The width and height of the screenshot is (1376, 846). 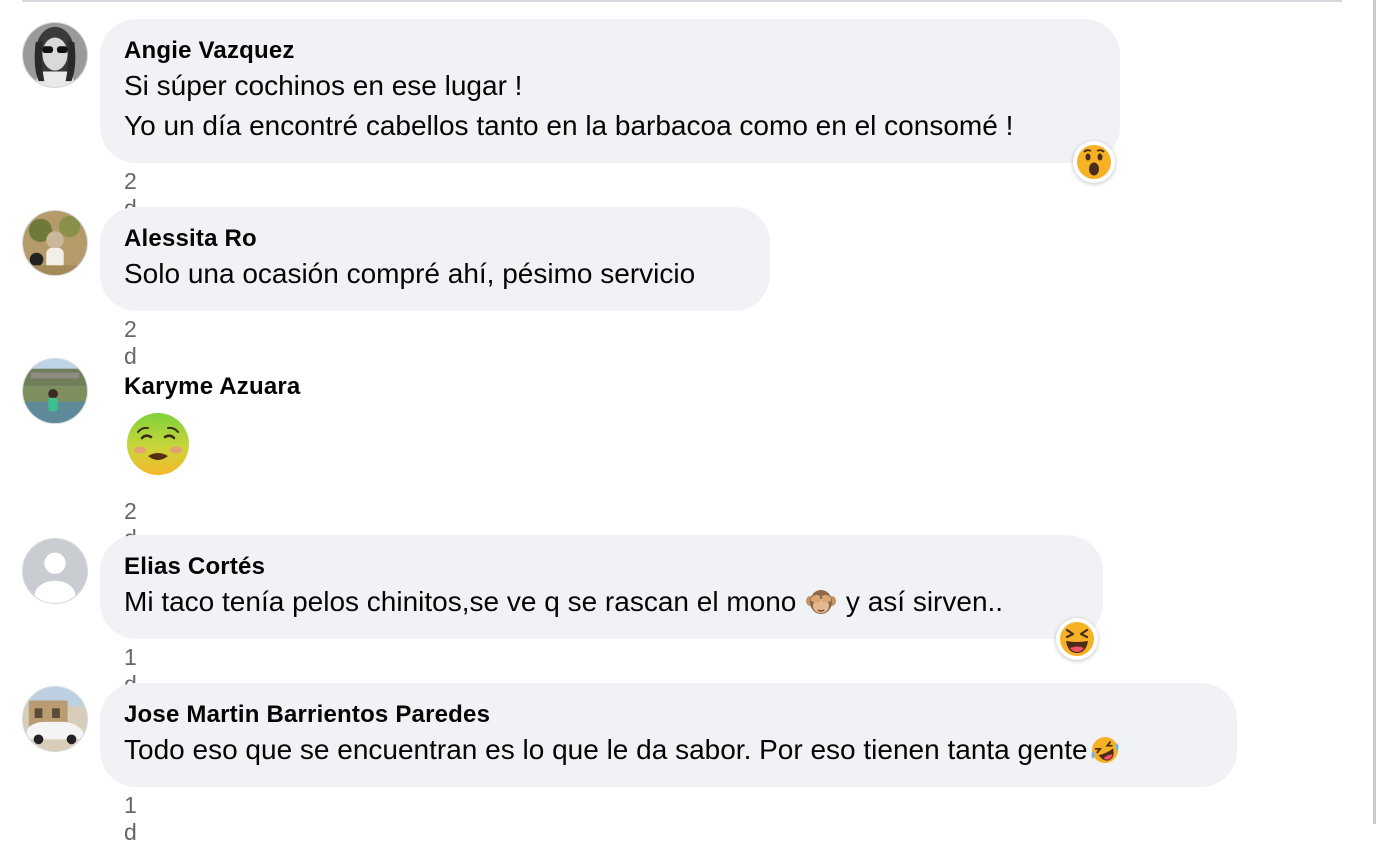 I want to click on comment-author: Jose Martin Barrientos Paredes, so click(x=668, y=715).